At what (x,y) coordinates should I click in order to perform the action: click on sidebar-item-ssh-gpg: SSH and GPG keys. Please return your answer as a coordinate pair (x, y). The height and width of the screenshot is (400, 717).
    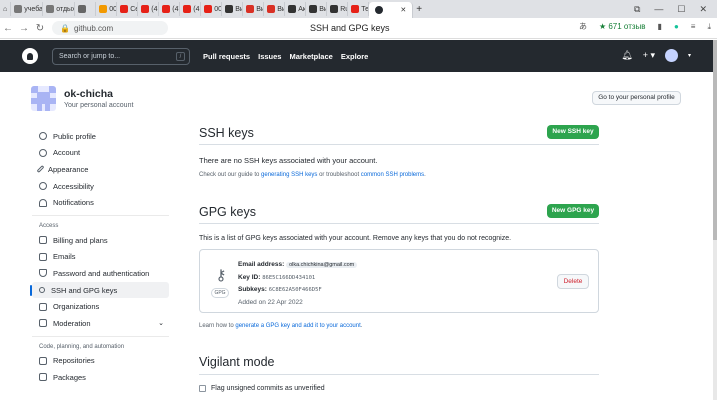
    Looking at the image, I should click on (99, 290).